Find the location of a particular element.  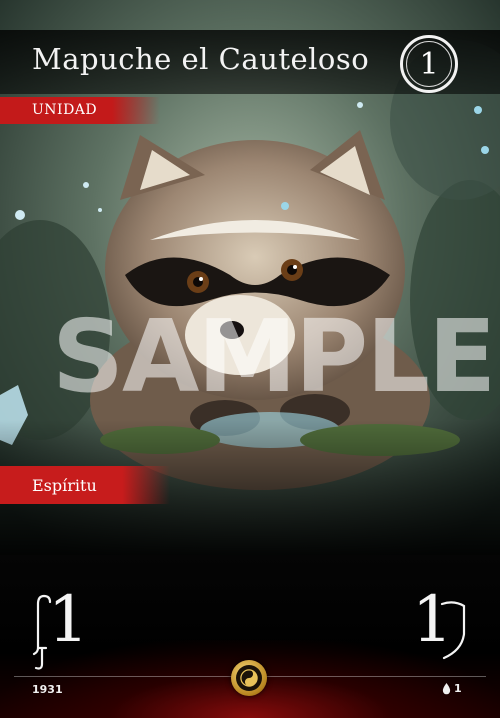

card-number: 1931 is located at coordinates (47, 689).